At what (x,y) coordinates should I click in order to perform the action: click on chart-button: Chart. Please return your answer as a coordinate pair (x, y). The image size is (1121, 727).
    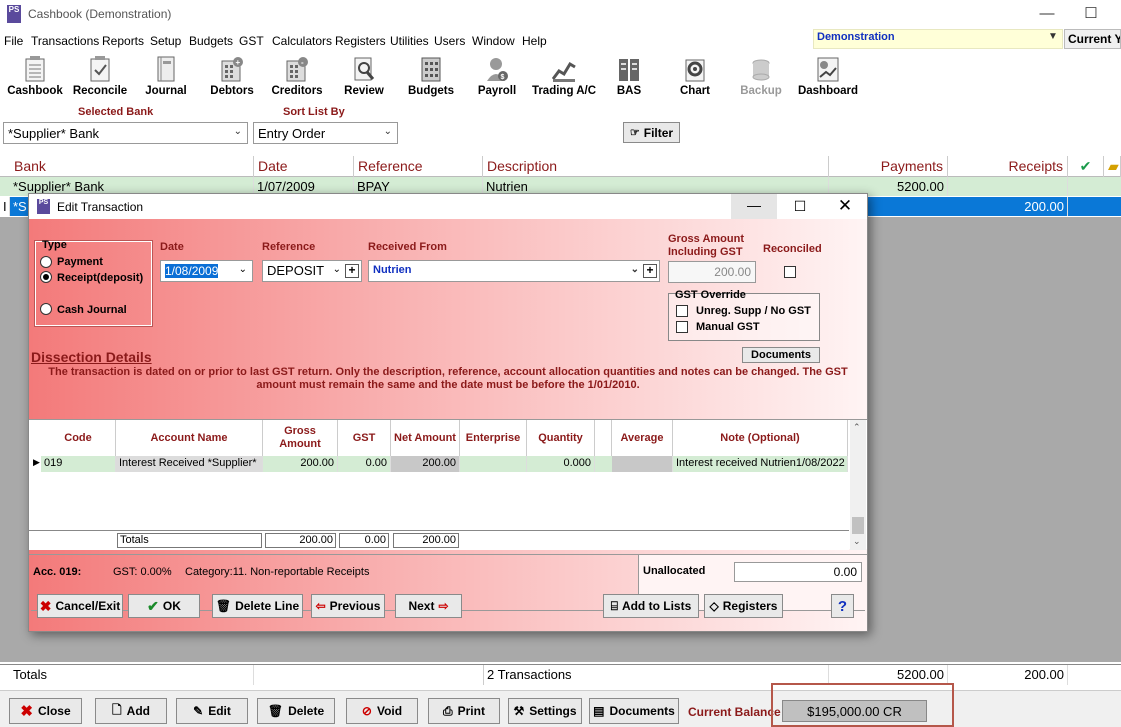
    Looking at the image, I should click on (695, 78).